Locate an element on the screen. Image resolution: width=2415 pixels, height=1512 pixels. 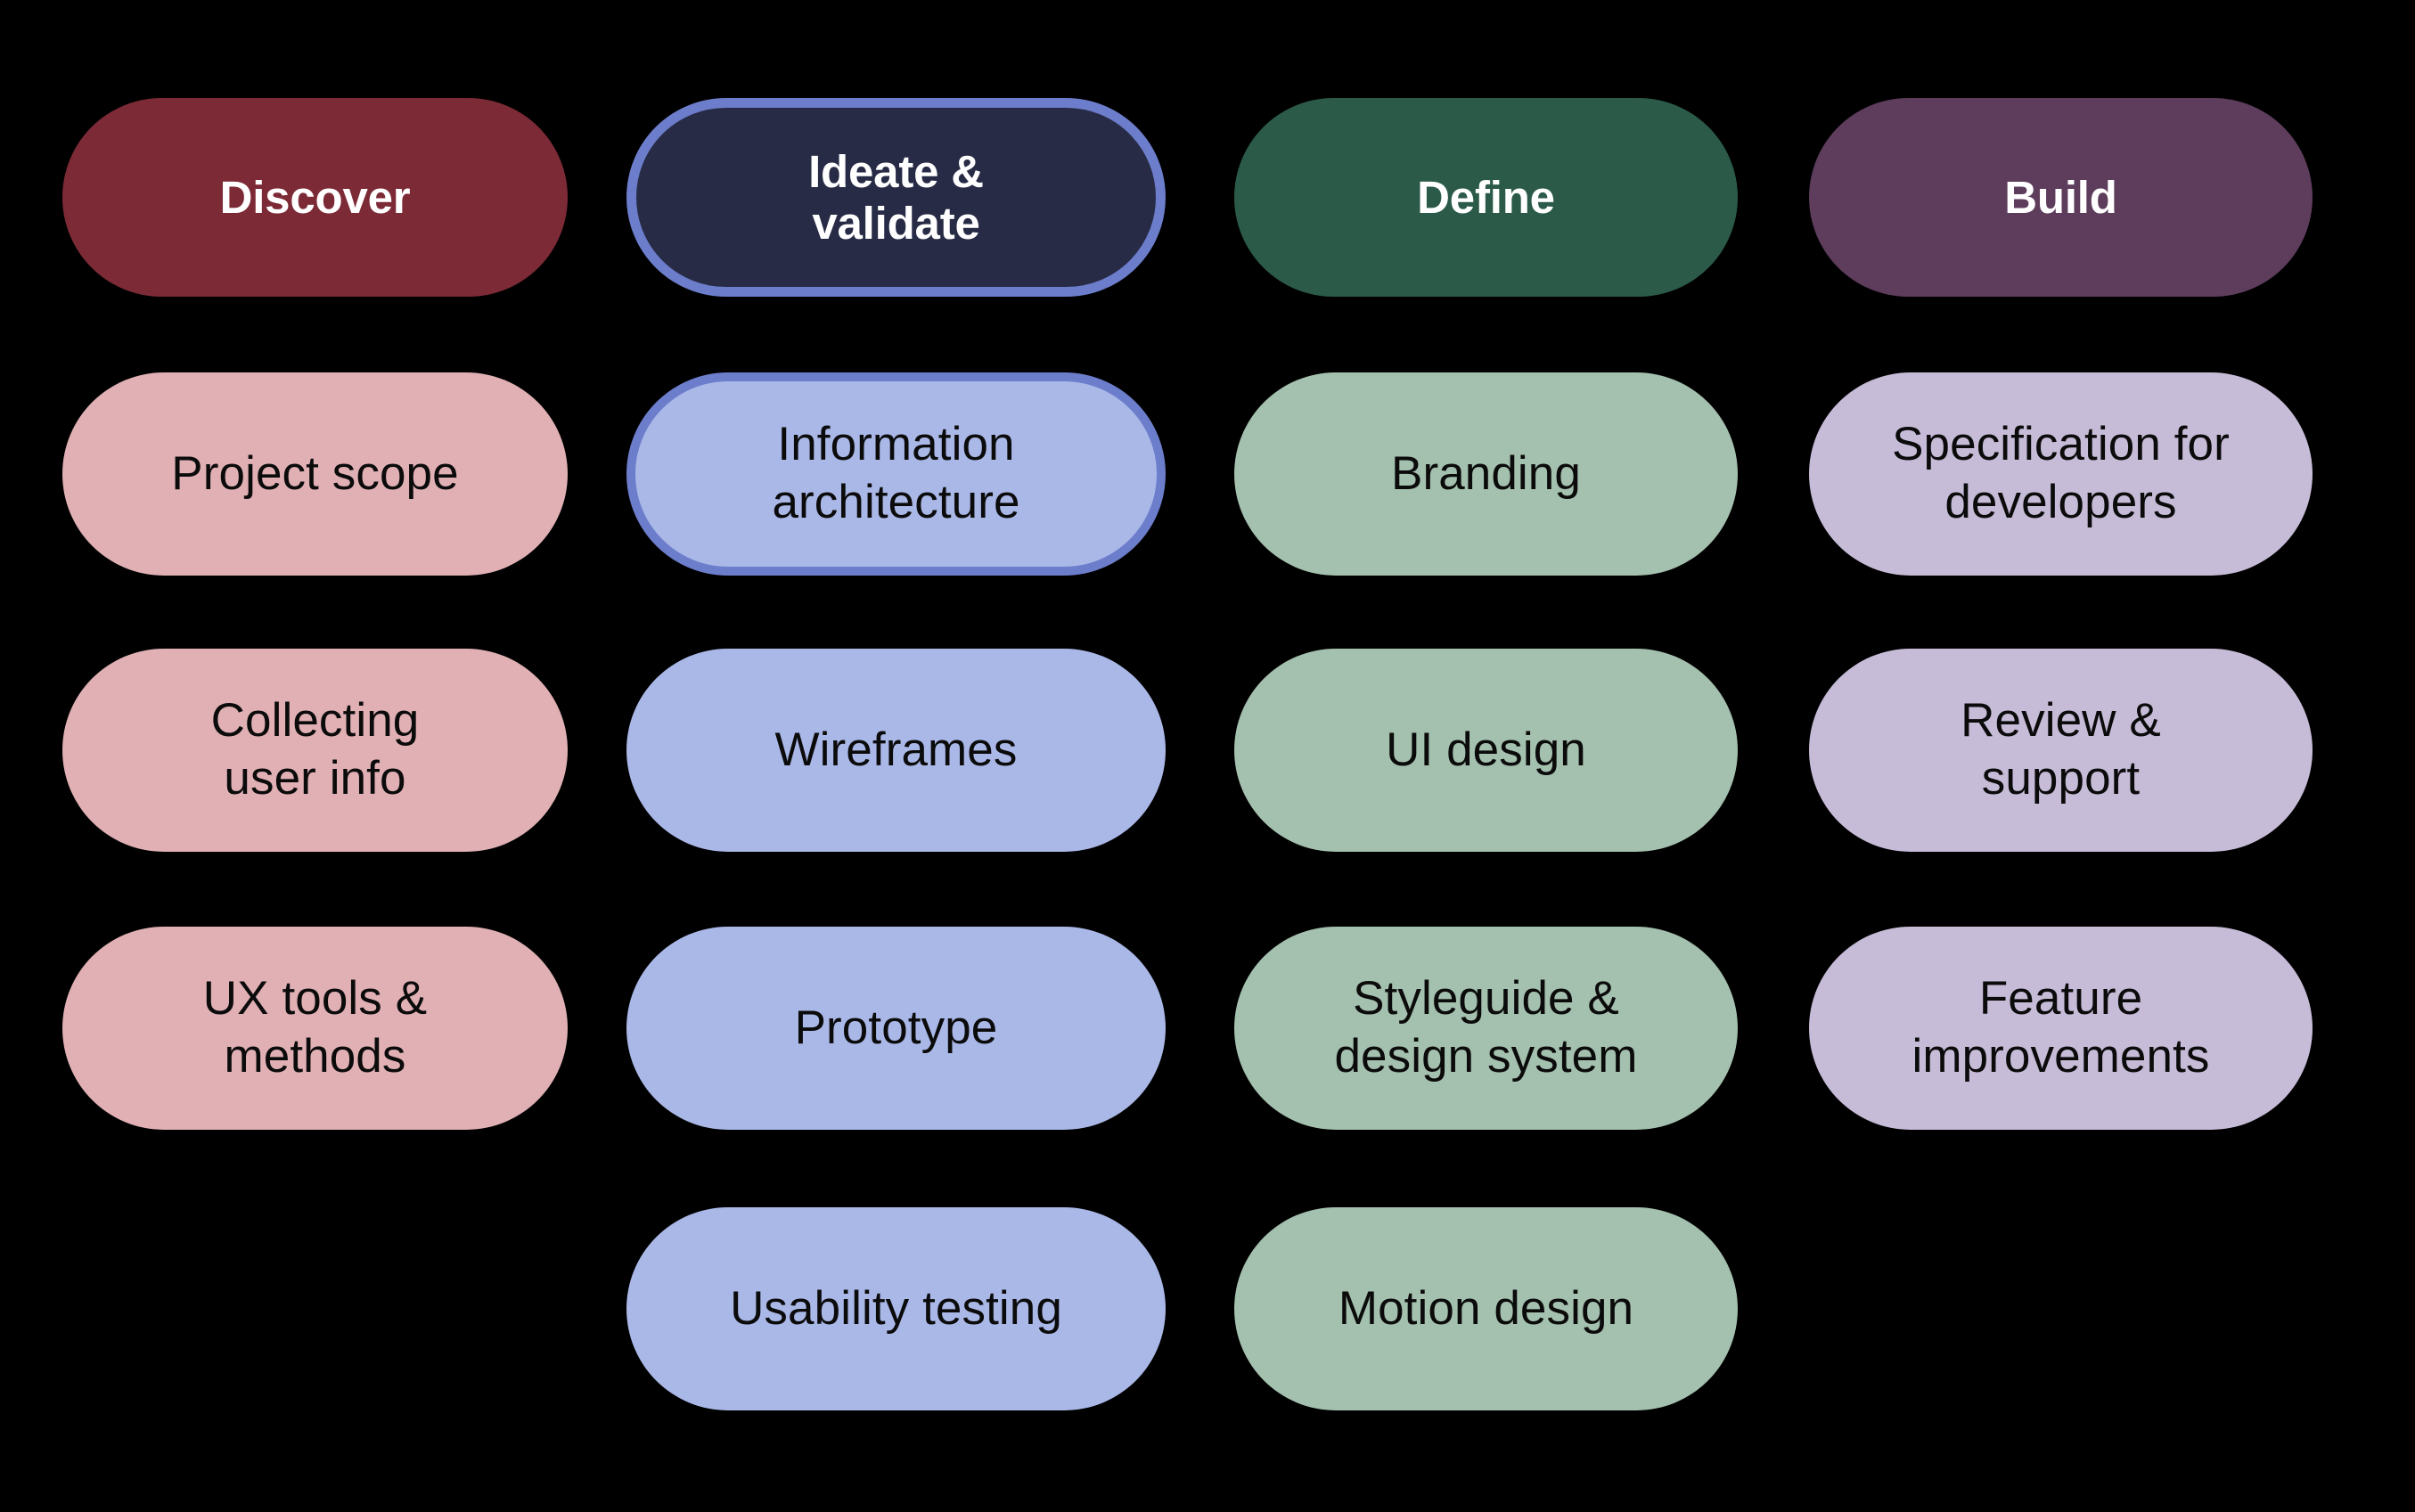
stage-header-define: Define is located at coordinates (1486, 197).